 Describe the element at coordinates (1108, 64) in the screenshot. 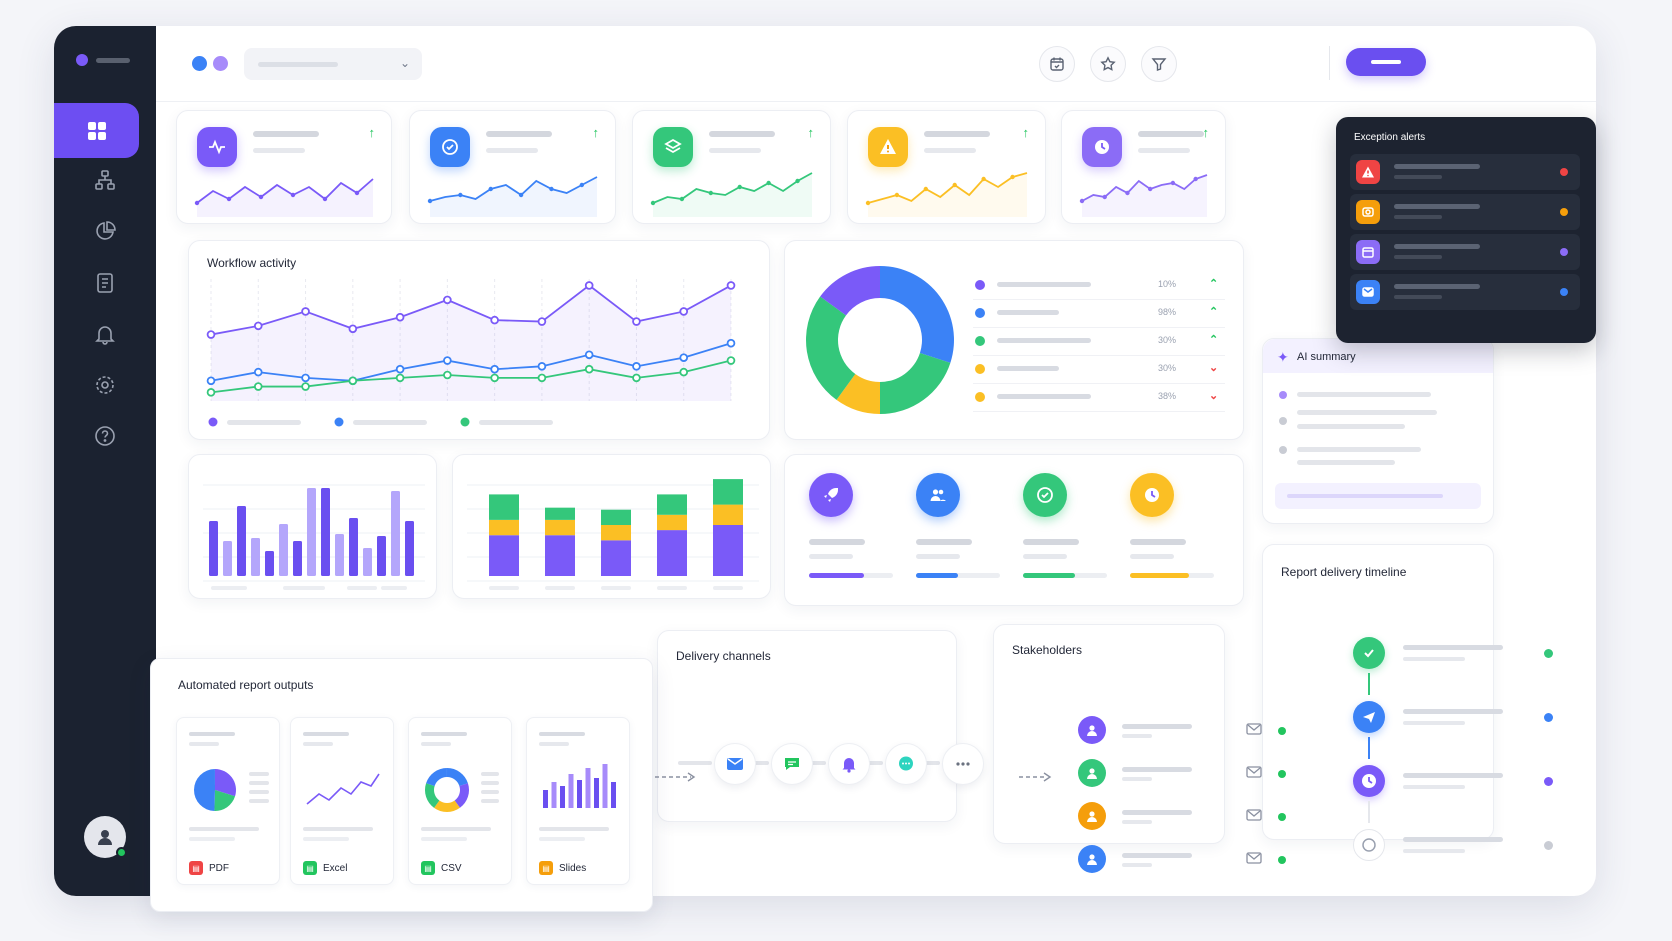

I see `favorite-button` at that location.